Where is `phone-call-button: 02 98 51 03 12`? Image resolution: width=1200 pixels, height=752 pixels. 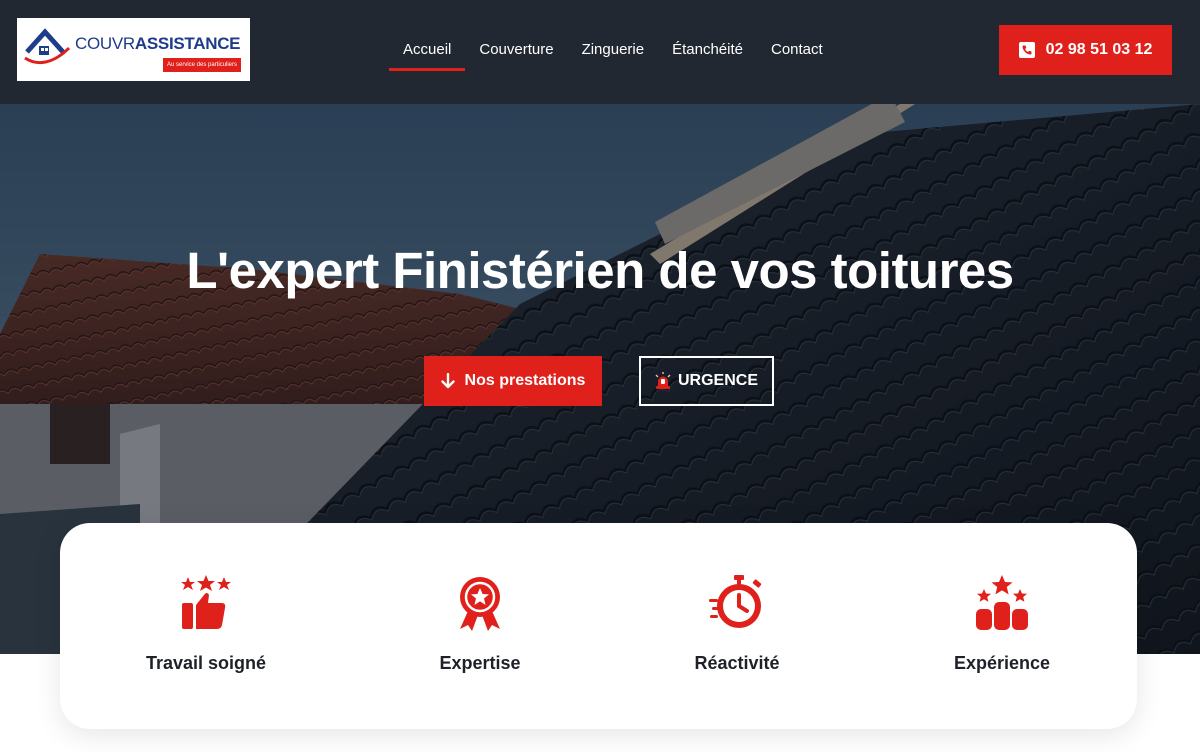 phone-call-button: 02 98 51 03 12 is located at coordinates (1085, 50).